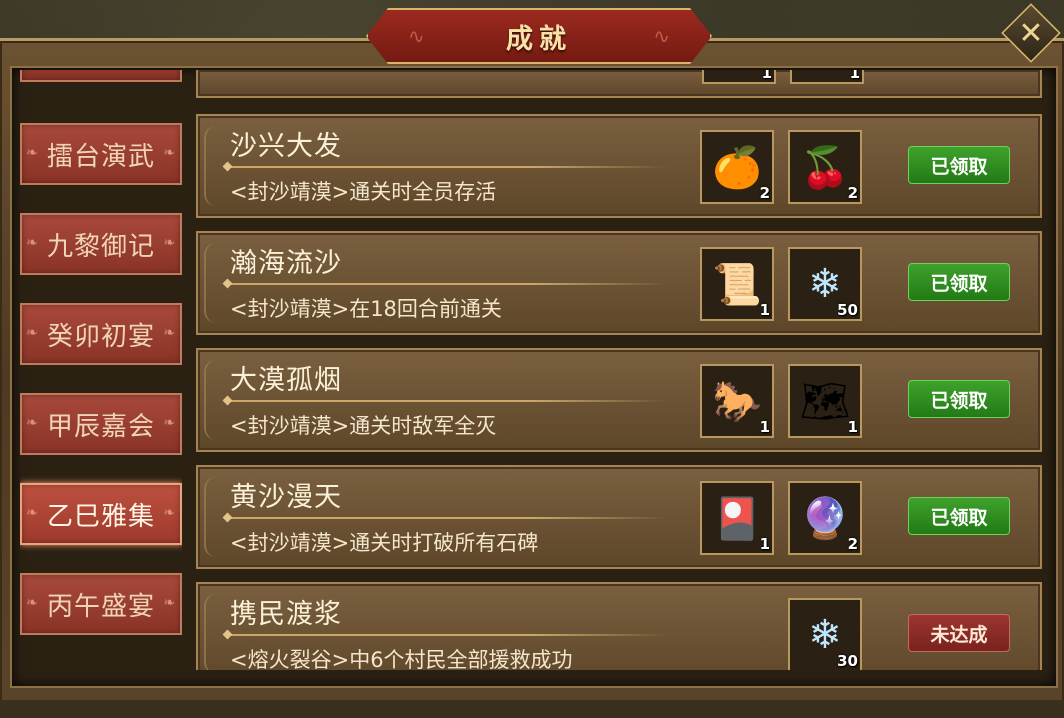 The width and height of the screenshot is (1064, 718). I want to click on reward-count: 30, so click(847, 661).